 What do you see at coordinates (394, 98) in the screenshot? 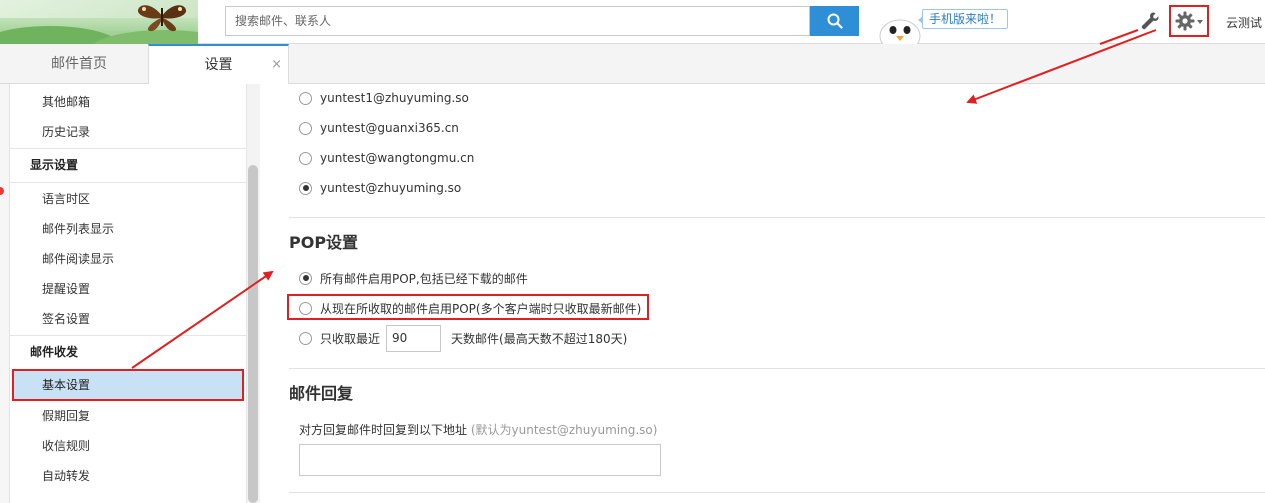
I see `account-option-label: yuntest1@zhuyuming.so` at bounding box center [394, 98].